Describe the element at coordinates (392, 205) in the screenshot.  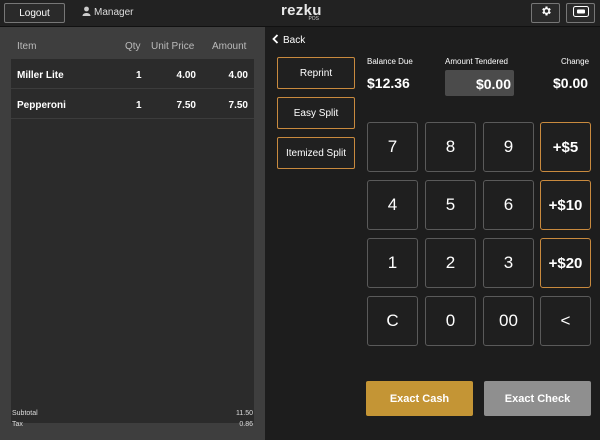
I see `key-4: 4` at that location.